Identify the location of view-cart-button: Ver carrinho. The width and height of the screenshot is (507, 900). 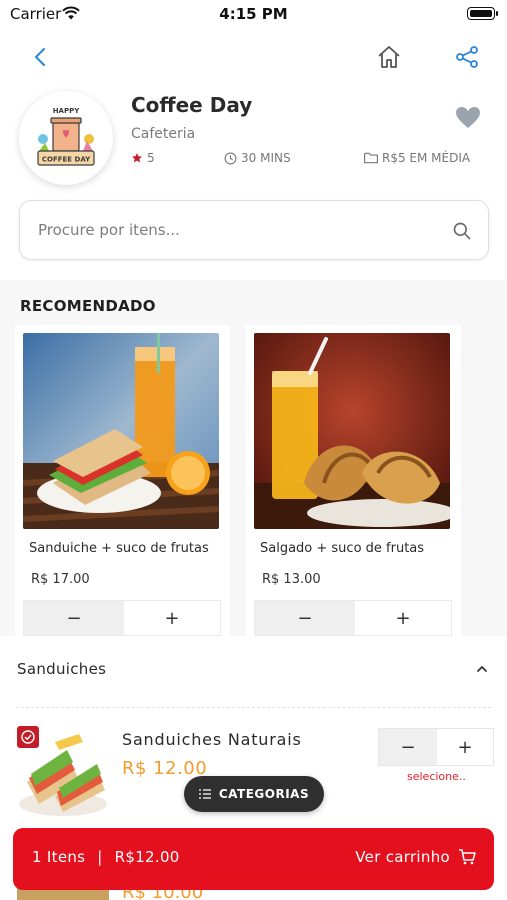
(415, 857).